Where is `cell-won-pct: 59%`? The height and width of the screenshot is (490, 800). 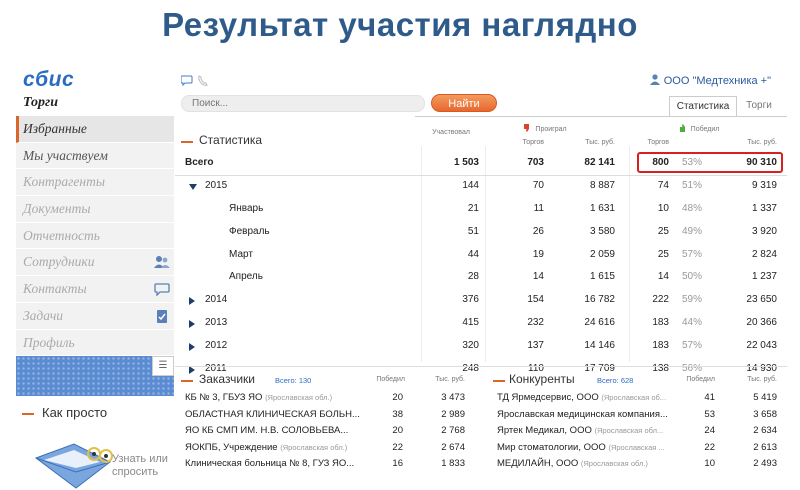 cell-won-pct: 59% is located at coordinates (691, 300).